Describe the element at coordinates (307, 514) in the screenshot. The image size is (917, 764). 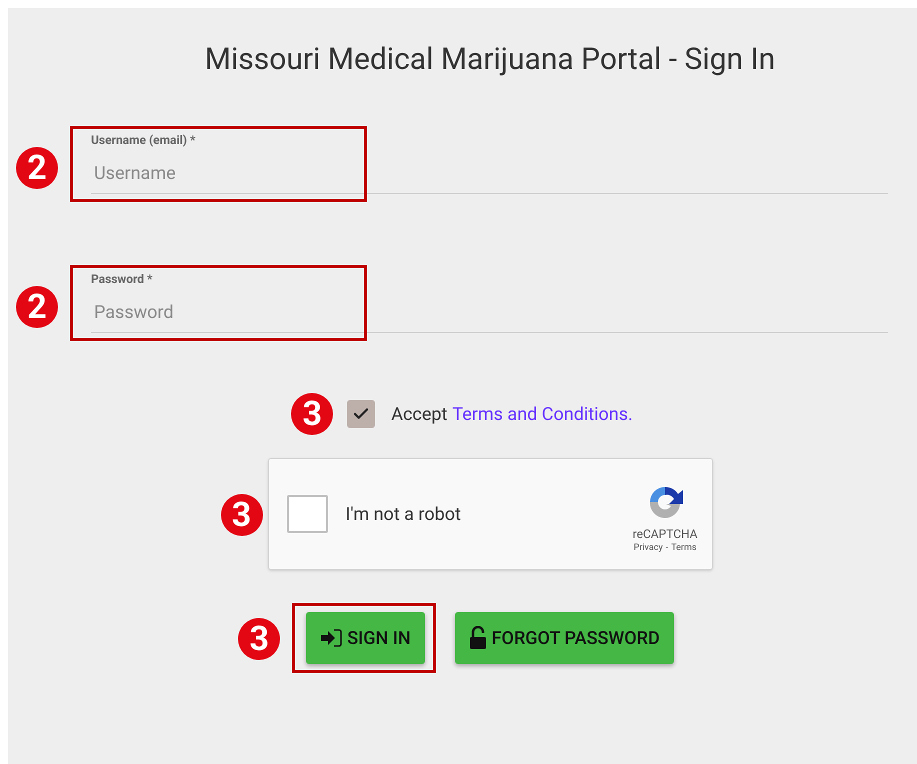
I see `captcha-checkbox` at that location.